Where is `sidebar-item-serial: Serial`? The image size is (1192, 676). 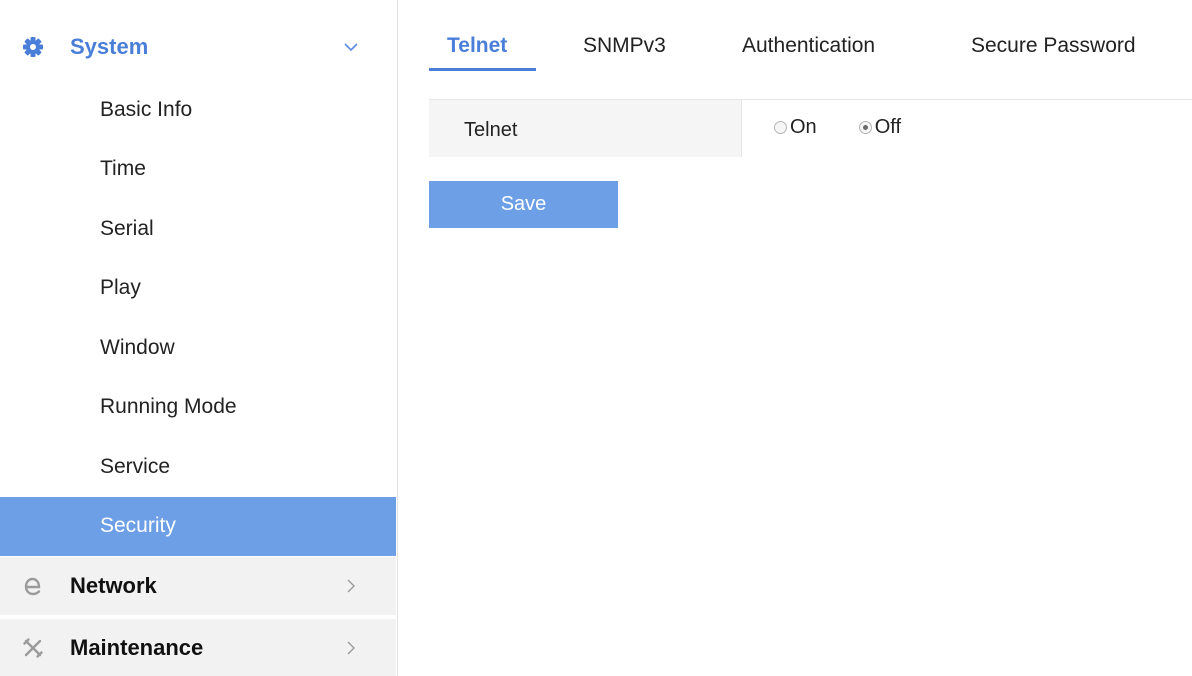 sidebar-item-serial: Serial is located at coordinates (198, 229).